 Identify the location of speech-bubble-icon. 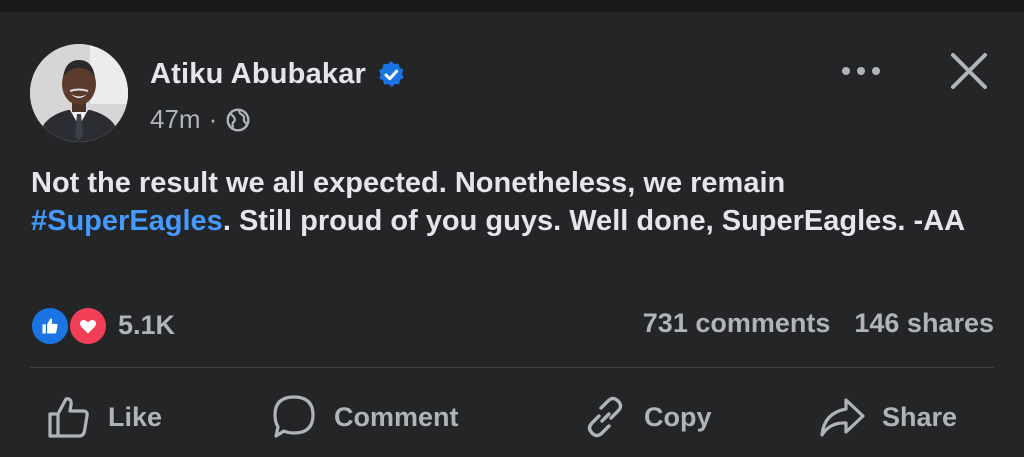
(294, 416).